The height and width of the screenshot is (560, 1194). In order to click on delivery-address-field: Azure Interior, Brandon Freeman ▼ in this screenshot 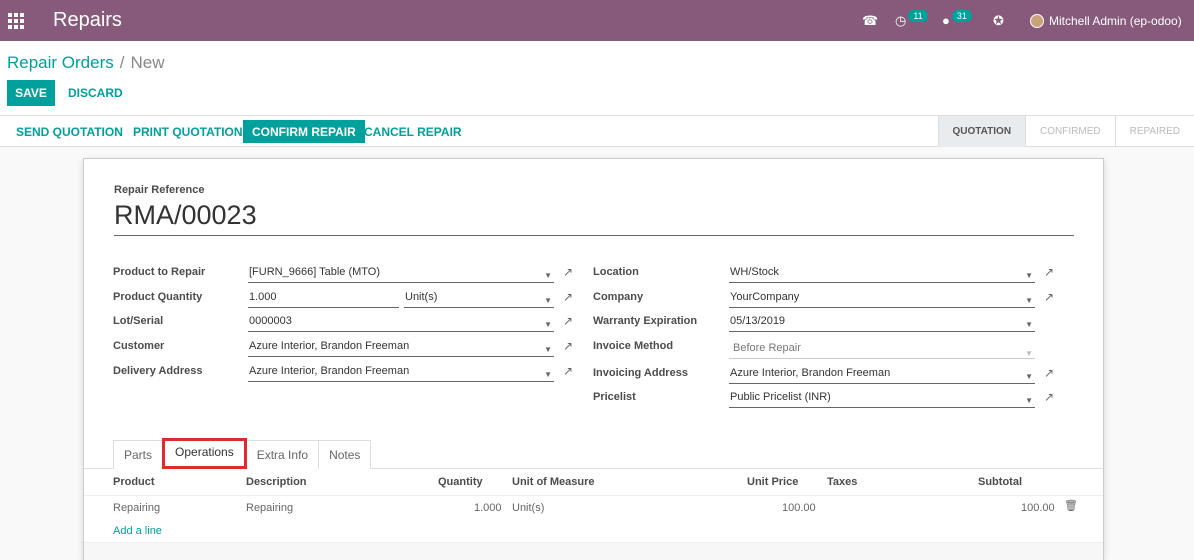, I will do `click(401, 372)`.